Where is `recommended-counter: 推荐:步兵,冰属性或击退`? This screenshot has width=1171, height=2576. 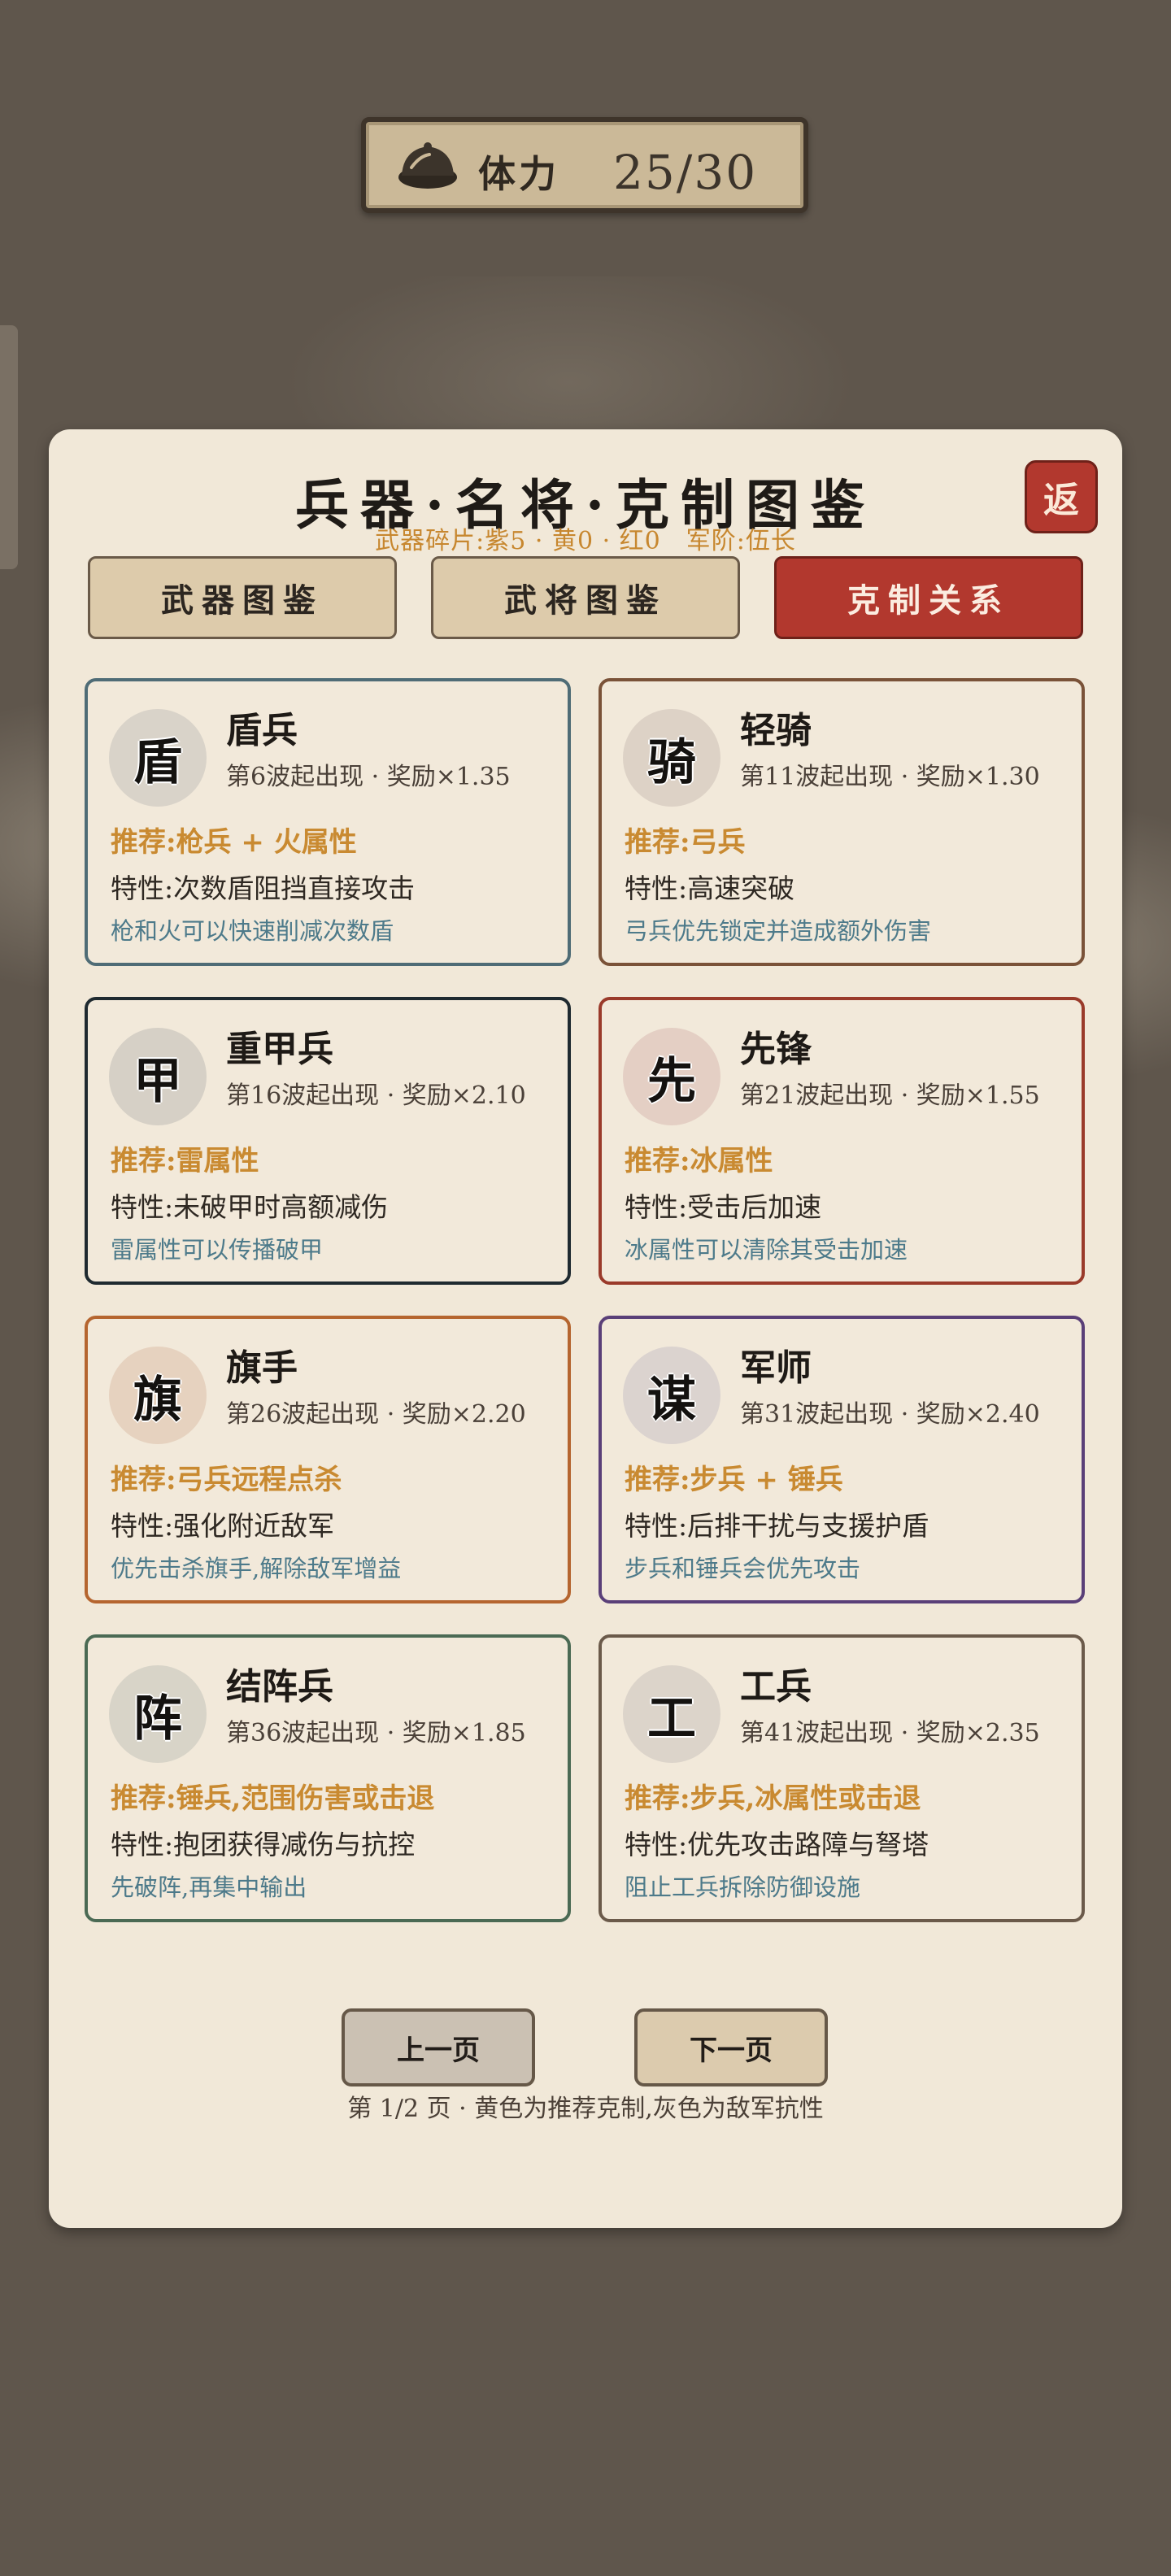 recommended-counter: 推荐:步兵,冰属性或击退 is located at coordinates (773, 1798).